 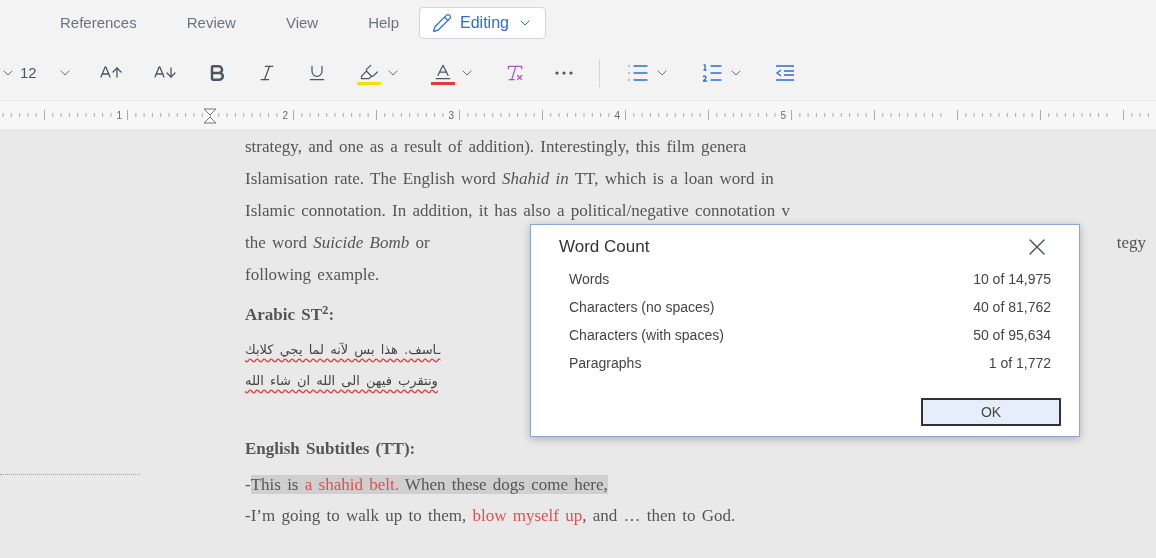 What do you see at coordinates (604, 247) in the screenshot?
I see `dialog-title: Word Count` at bounding box center [604, 247].